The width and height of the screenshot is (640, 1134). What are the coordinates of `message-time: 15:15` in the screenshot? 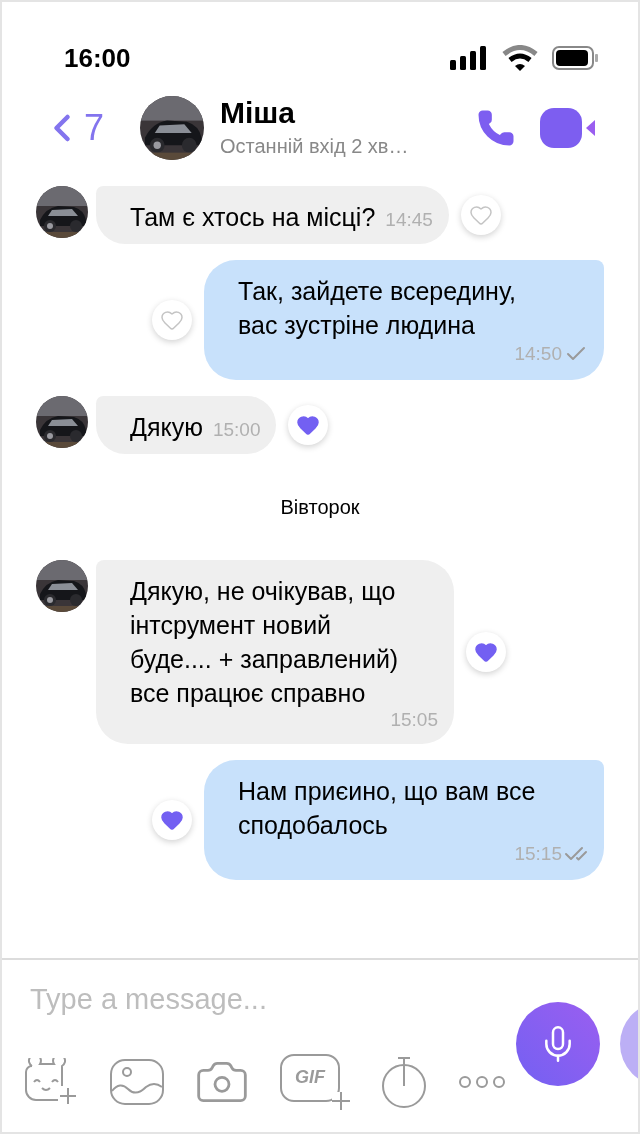 It's located at (538, 854).